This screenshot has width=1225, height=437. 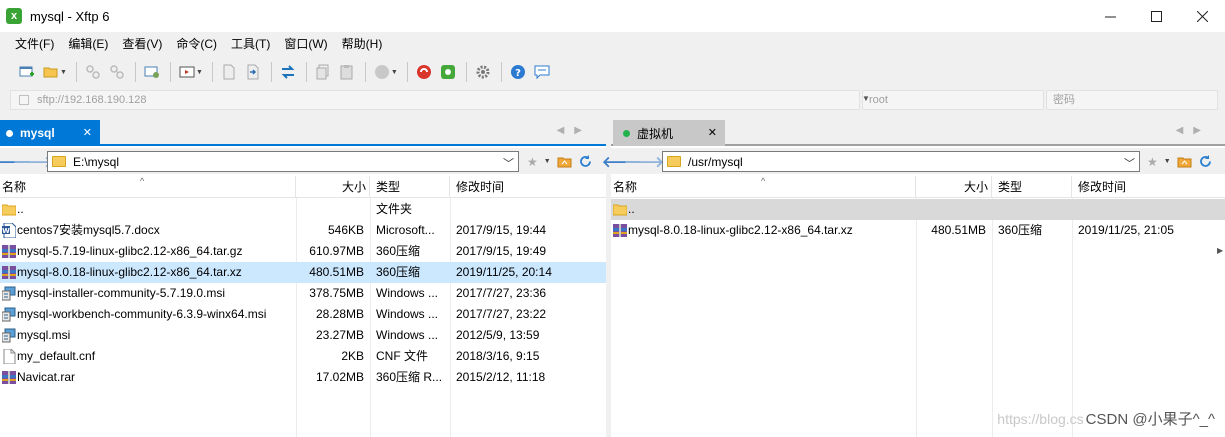 What do you see at coordinates (352, 356) in the screenshot?
I see `file-size: 2KB` at bounding box center [352, 356].